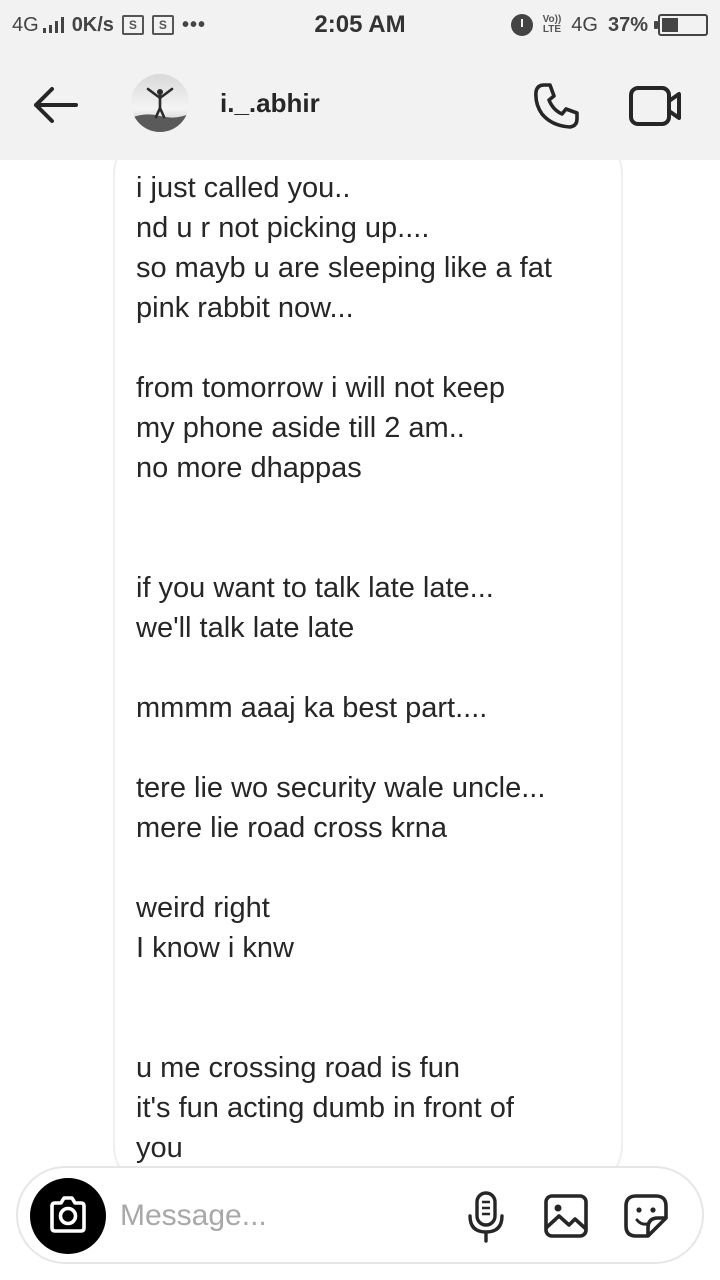 This screenshot has width=720, height=1280. I want to click on battery-icon, so click(681, 25).